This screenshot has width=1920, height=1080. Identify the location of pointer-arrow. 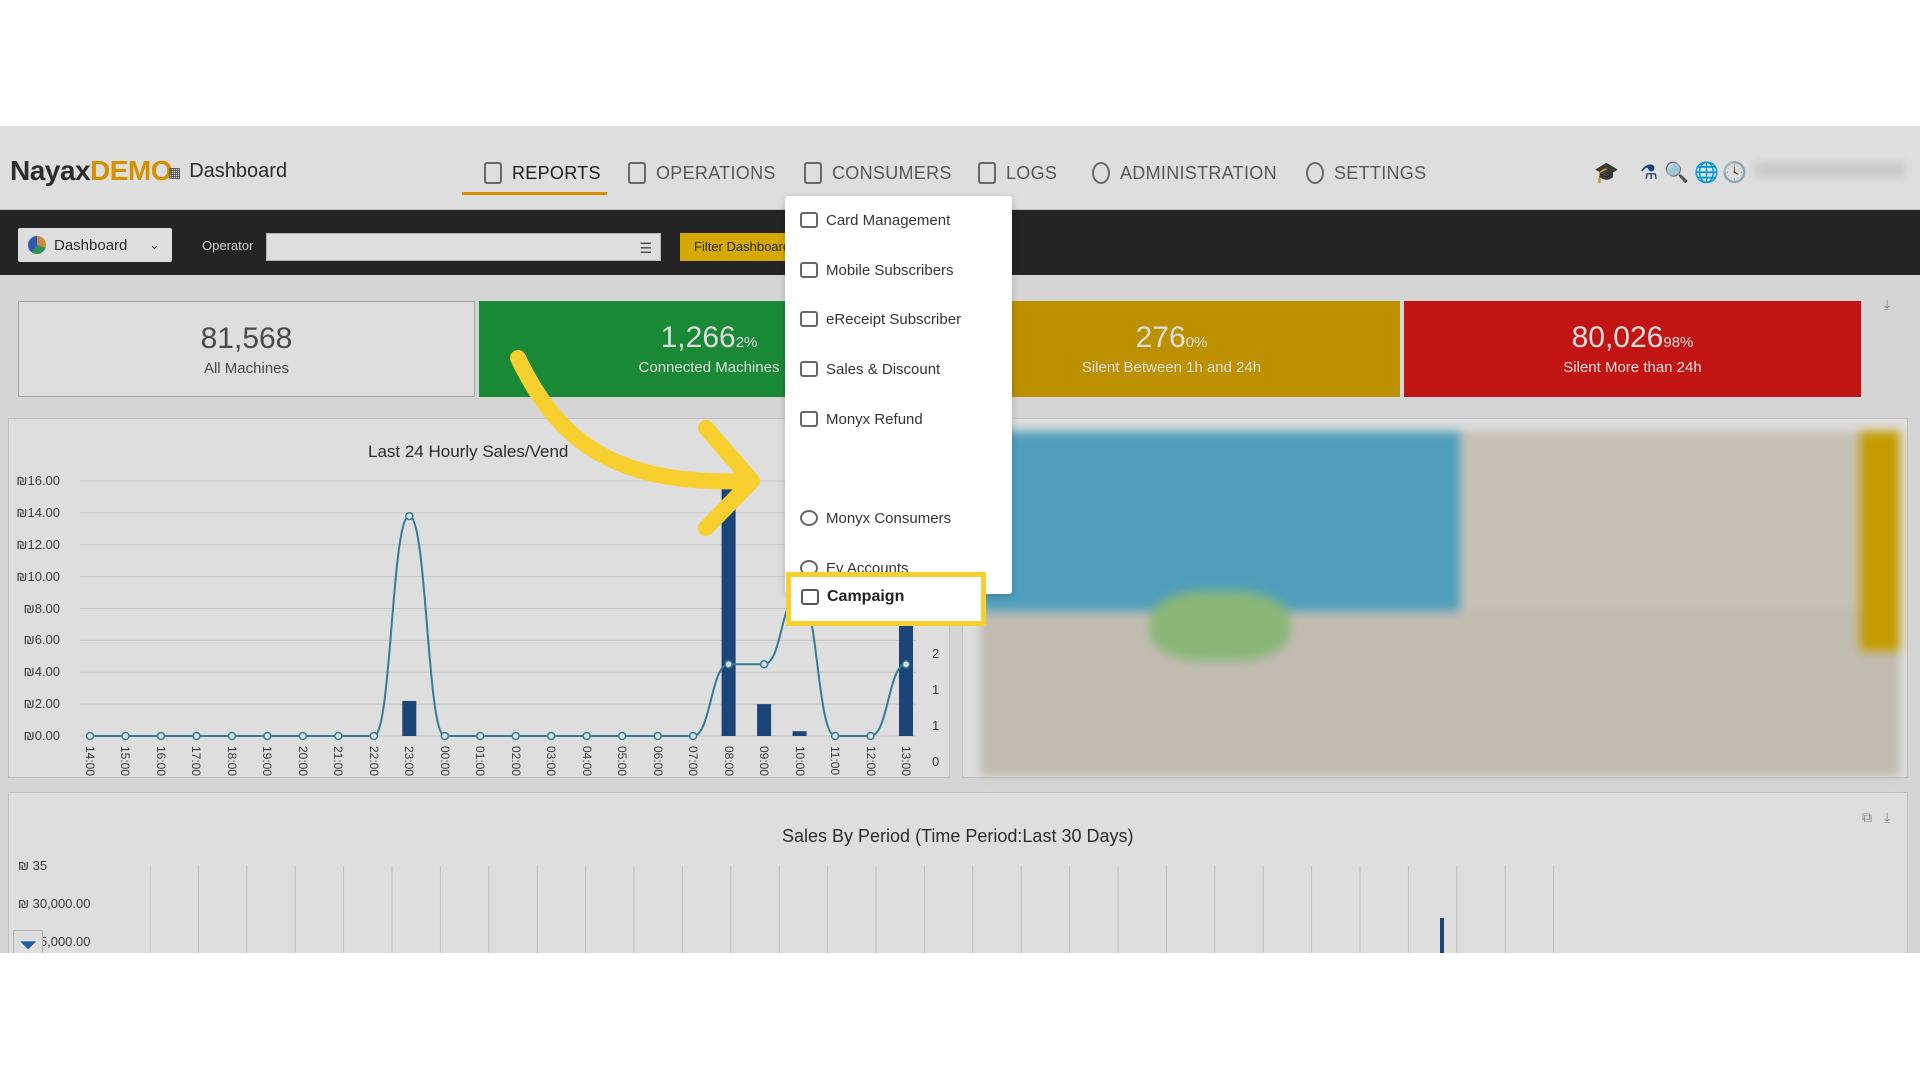
(635, 443).